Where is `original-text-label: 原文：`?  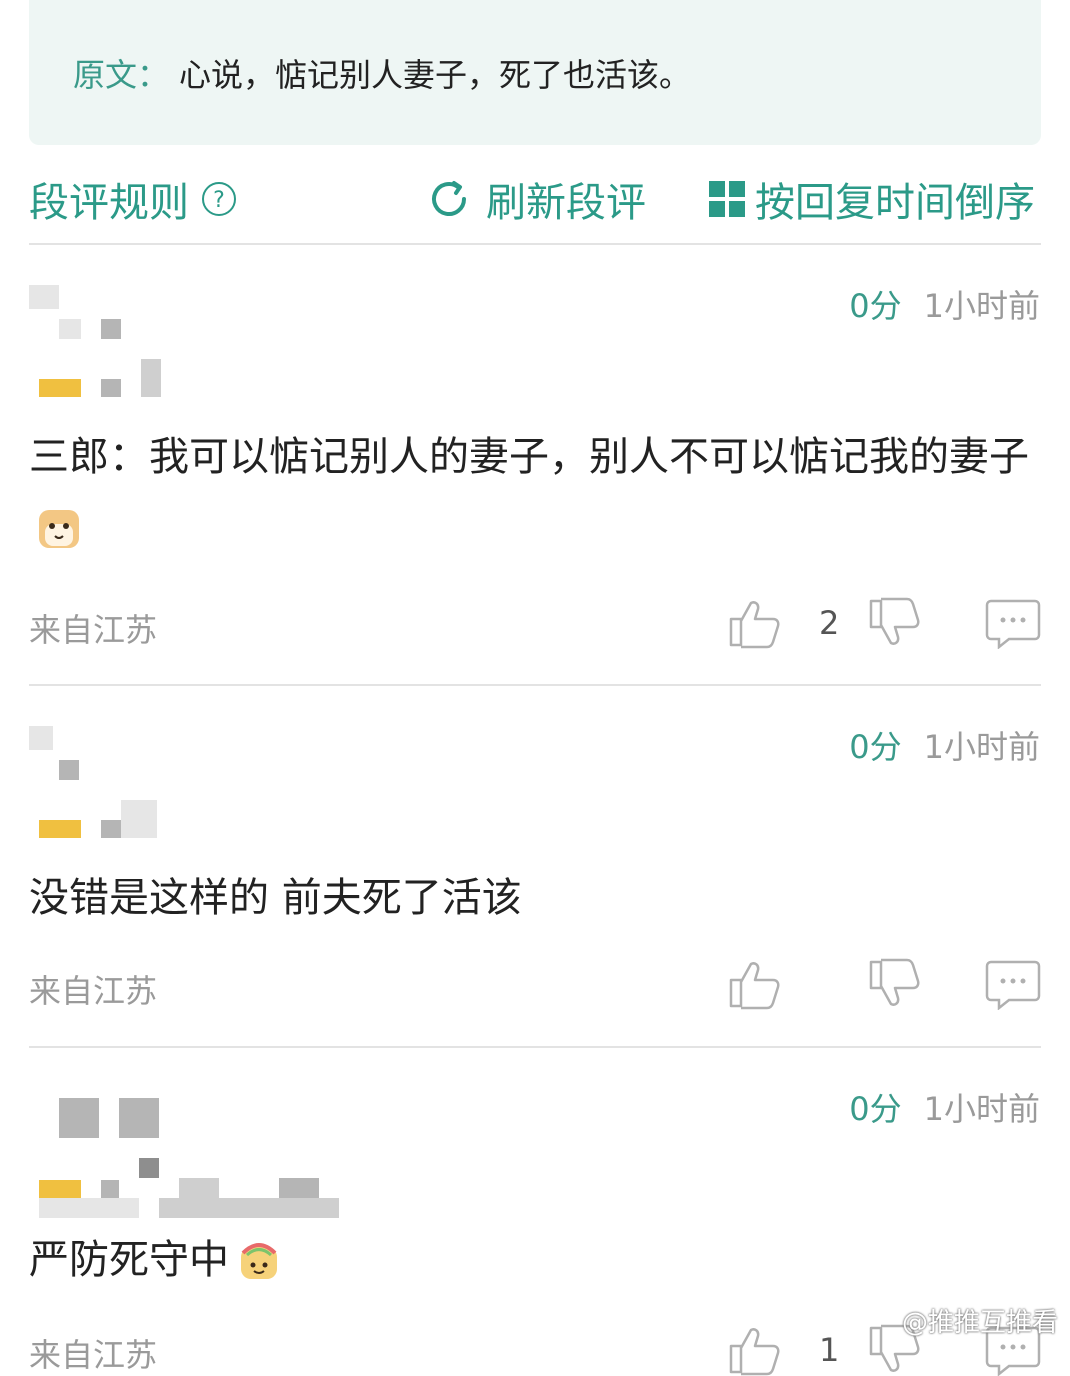
original-text-label: 原文： is located at coordinates (121, 75).